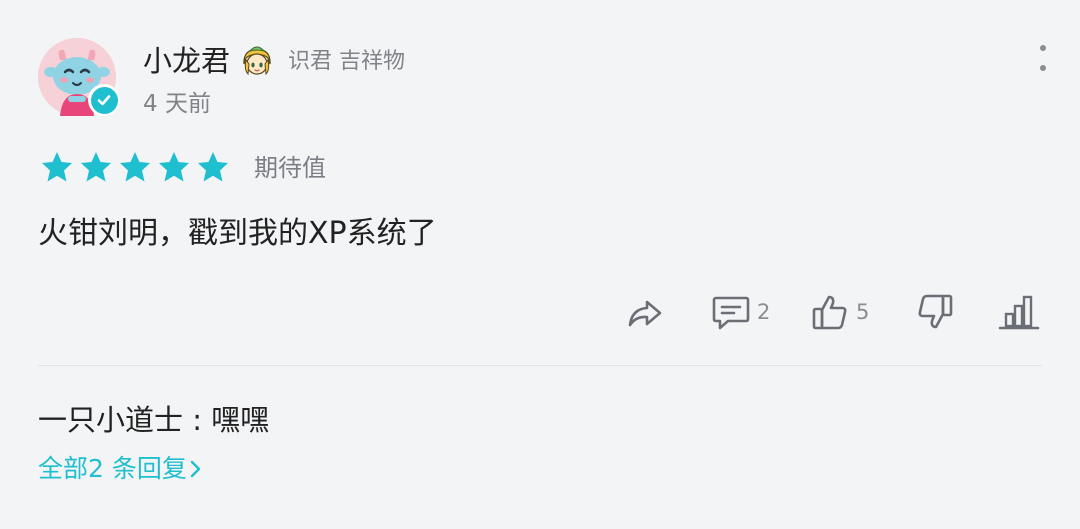 The image size is (1080, 529). What do you see at coordinates (186, 61) in the screenshot?
I see `username: 小龙君` at bounding box center [186, 61].